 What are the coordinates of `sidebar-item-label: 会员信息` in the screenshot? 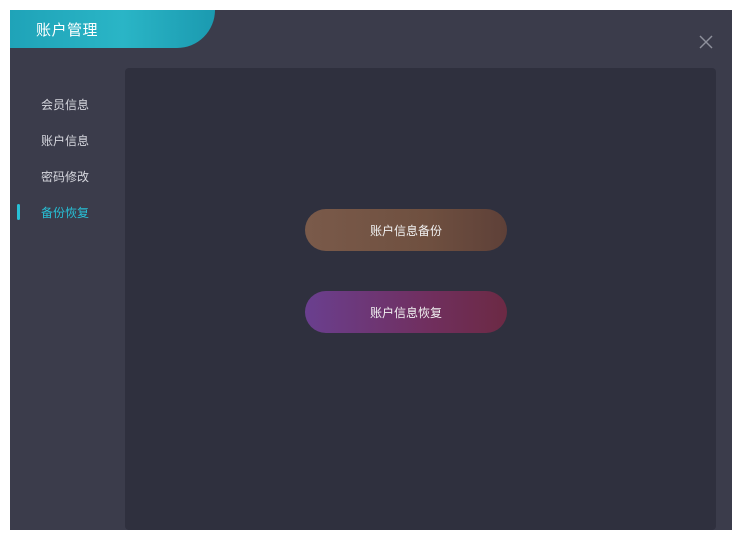 It's located at (65, 104).